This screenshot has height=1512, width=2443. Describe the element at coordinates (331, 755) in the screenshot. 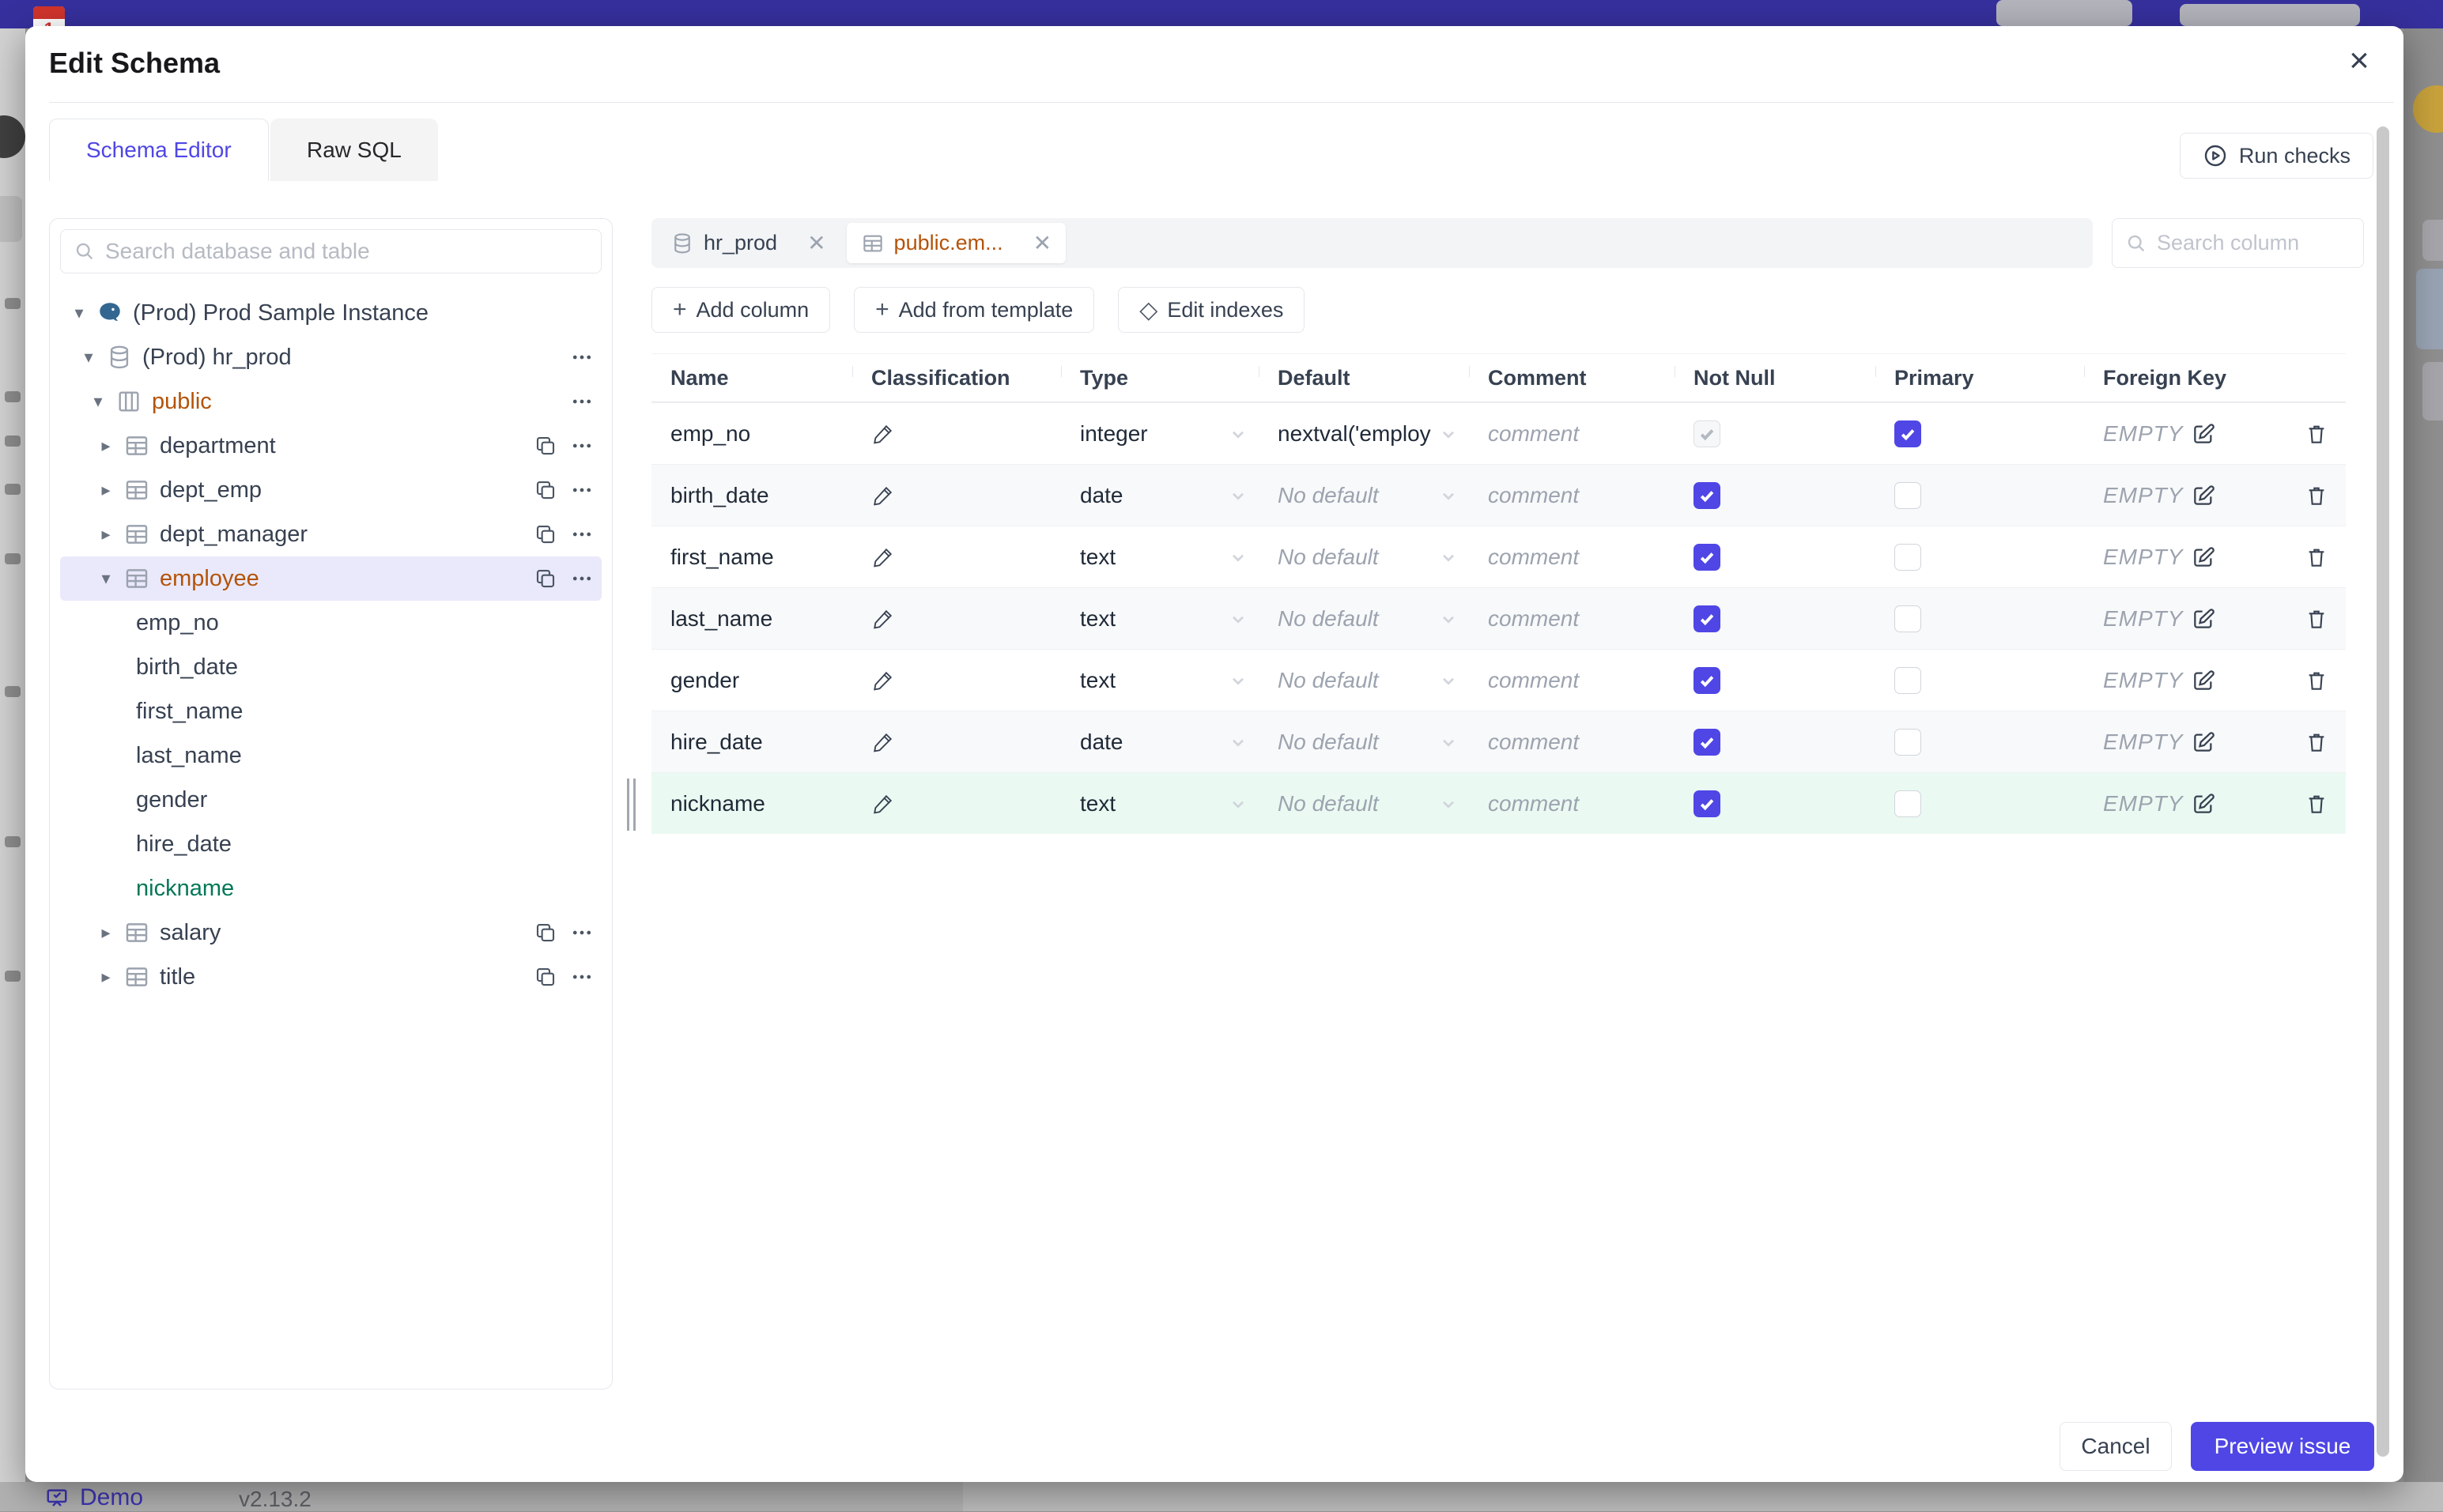

I see `tree-column-last-name: last_name` at that location.